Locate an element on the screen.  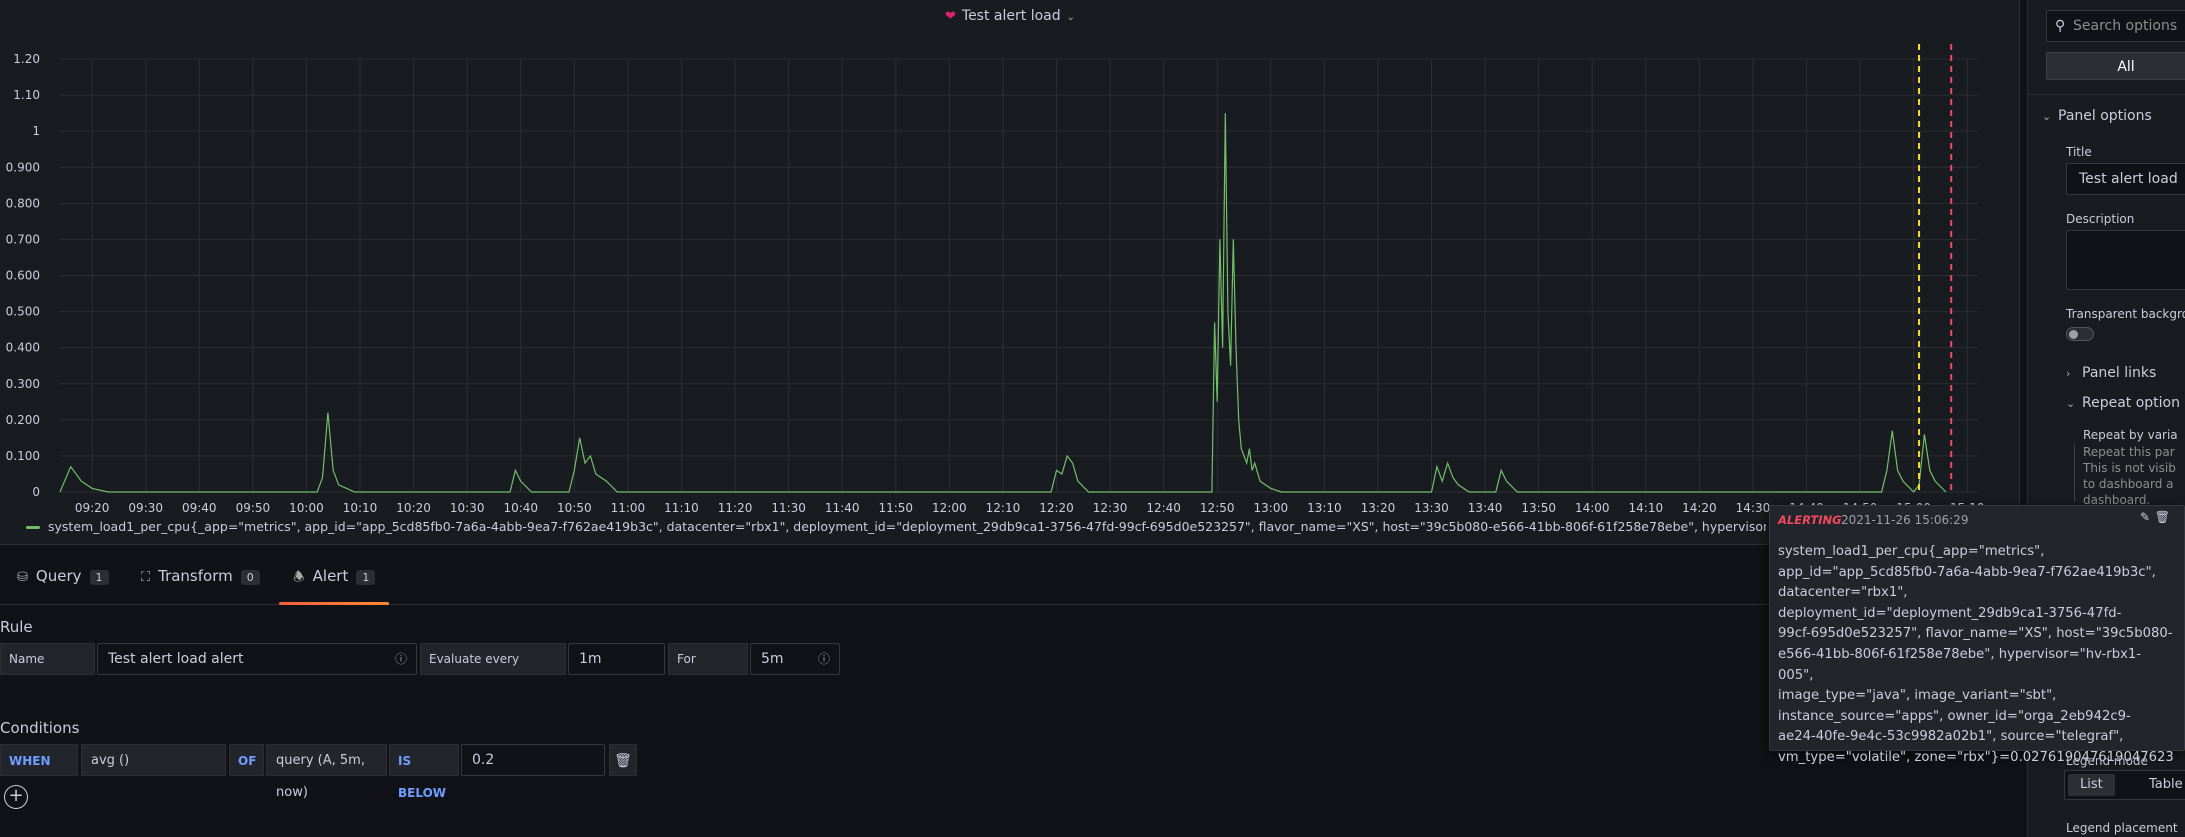
x-tick-label: 13:00 is located at coordinates (1271, 508).